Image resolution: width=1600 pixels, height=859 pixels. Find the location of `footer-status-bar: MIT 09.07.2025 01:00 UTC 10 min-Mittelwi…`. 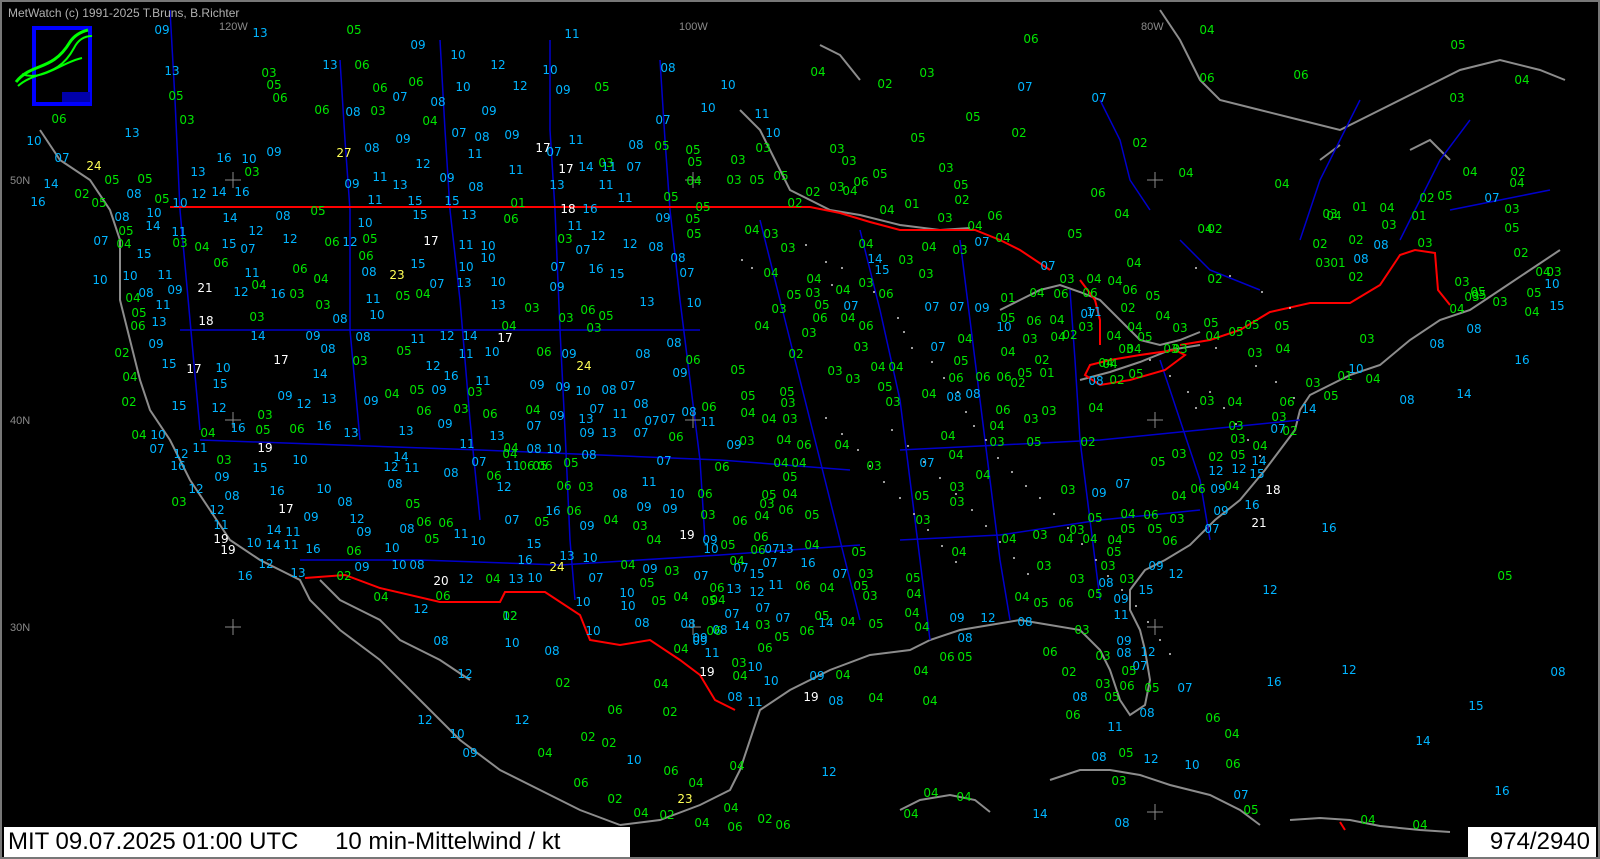

footer-status-bar: MIT 09.07.2025 01:00 UTC 10 min-Mittelwi… is located at coordinates (317, 842).